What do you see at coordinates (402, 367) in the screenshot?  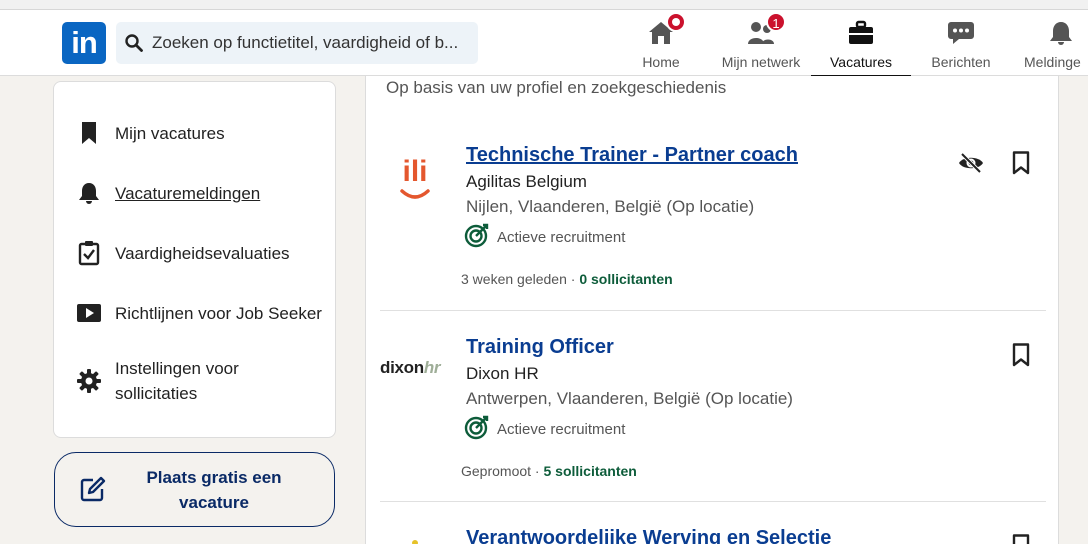 I see `company-logo-text: dixon` at bounding box center [402, 367].